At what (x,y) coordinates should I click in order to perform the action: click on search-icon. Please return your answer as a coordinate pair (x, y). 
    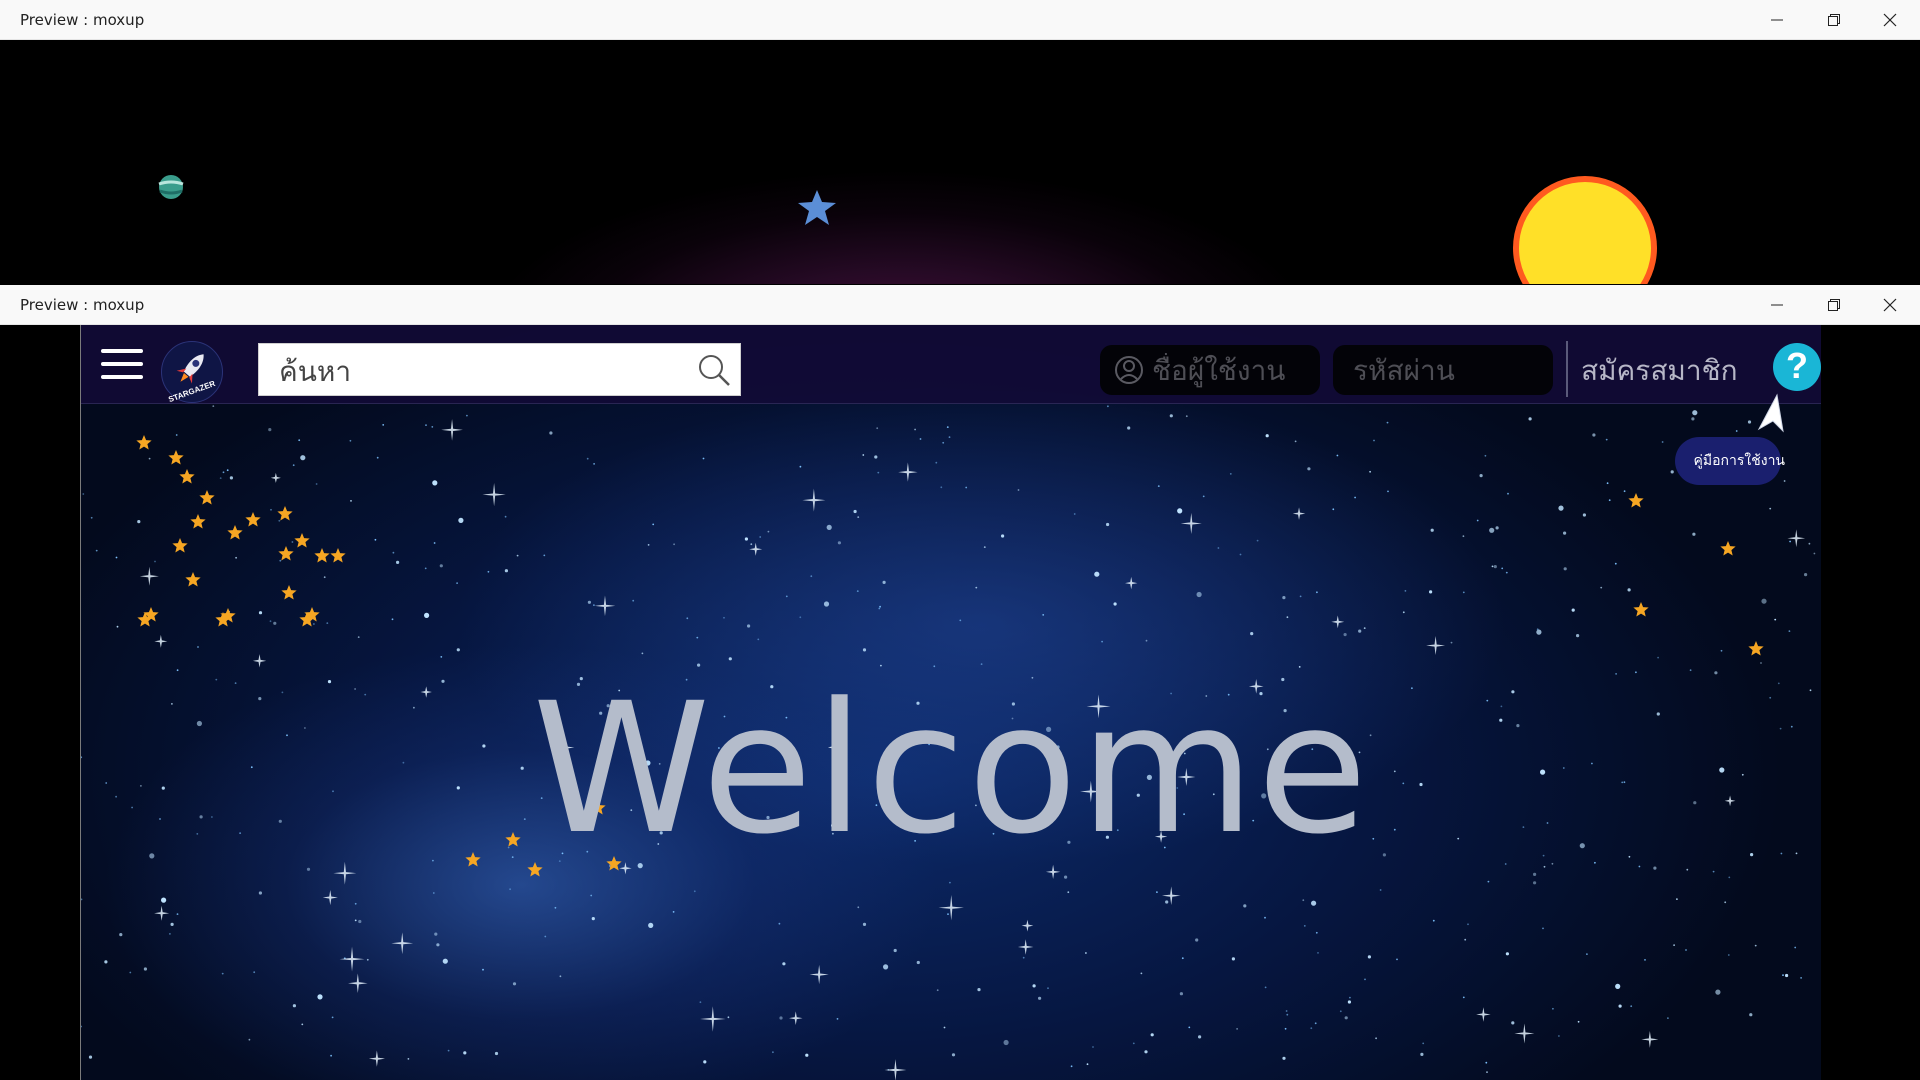
    Looking at the image, I should click on (714, 370).